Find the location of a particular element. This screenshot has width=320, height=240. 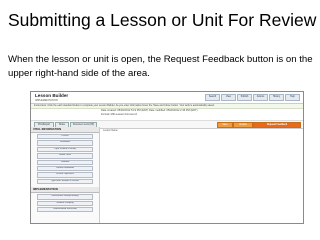

nav-item-lesson-objectives: Lesson Objectives is located at coordinates (65, 175).